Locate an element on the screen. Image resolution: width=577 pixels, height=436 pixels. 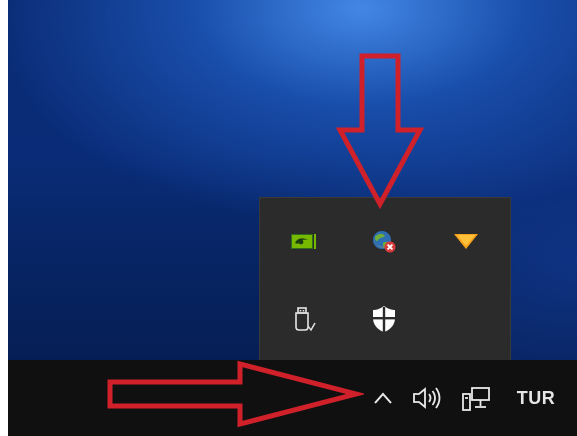
orange-triangle-app-icon is located at coordinates (466, 241).